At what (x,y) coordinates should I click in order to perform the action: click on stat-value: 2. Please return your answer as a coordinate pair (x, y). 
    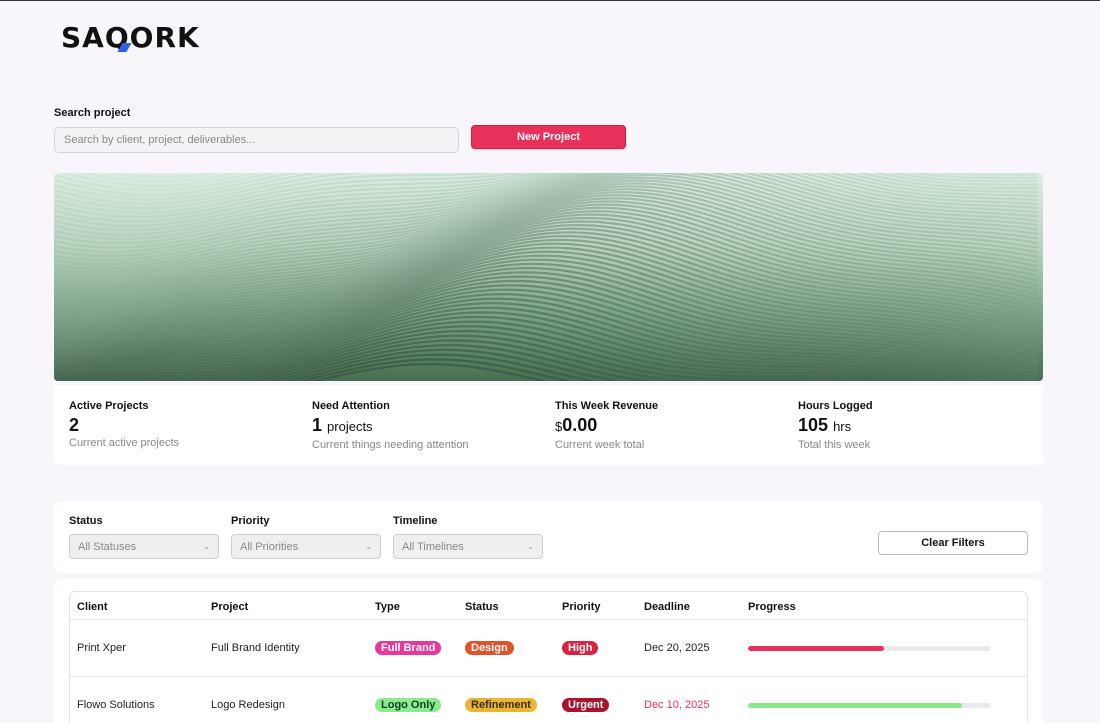
    Looking at the image, I should click on (124, 425).